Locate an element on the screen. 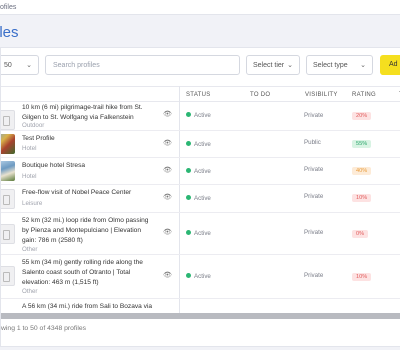 This screenshot has width=400, height=350. pagination-summary: wing 1 to 50 of 4348 profiles is located at coordinates (44, 328).